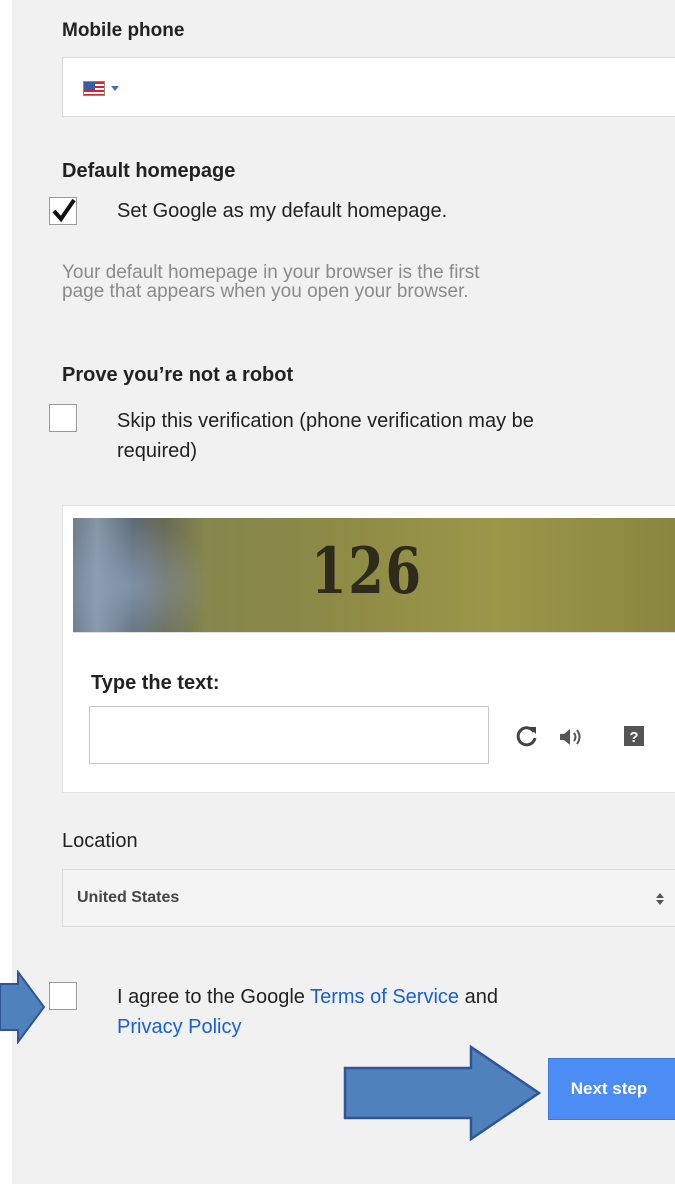 This screenshot has width=675, height=1184. What do you see at coordinates (94, 88) in the screenshot?
I see `us-flag-icon` at bounding box center [94, 88].